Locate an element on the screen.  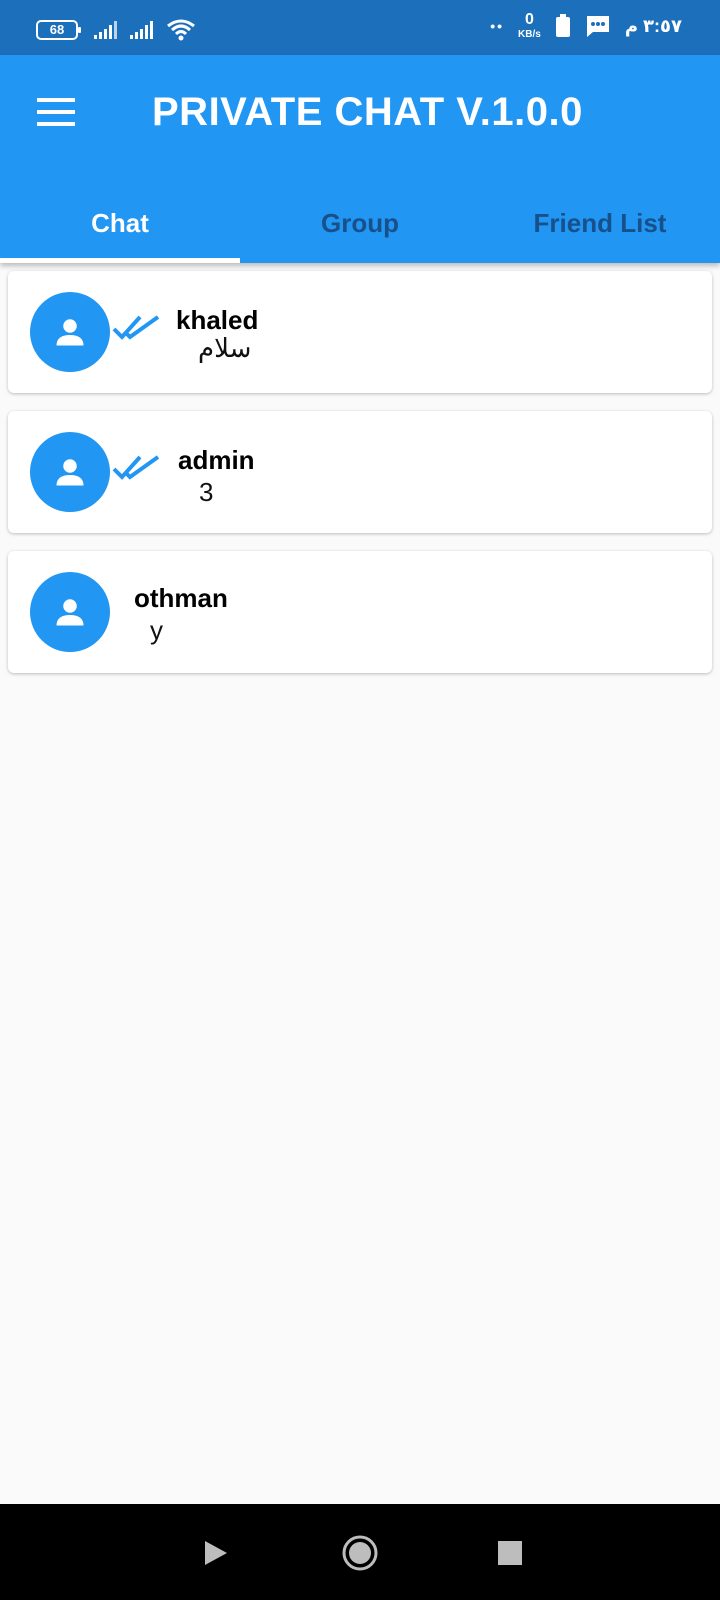
recents-button is located at coordinates (510, 1553).